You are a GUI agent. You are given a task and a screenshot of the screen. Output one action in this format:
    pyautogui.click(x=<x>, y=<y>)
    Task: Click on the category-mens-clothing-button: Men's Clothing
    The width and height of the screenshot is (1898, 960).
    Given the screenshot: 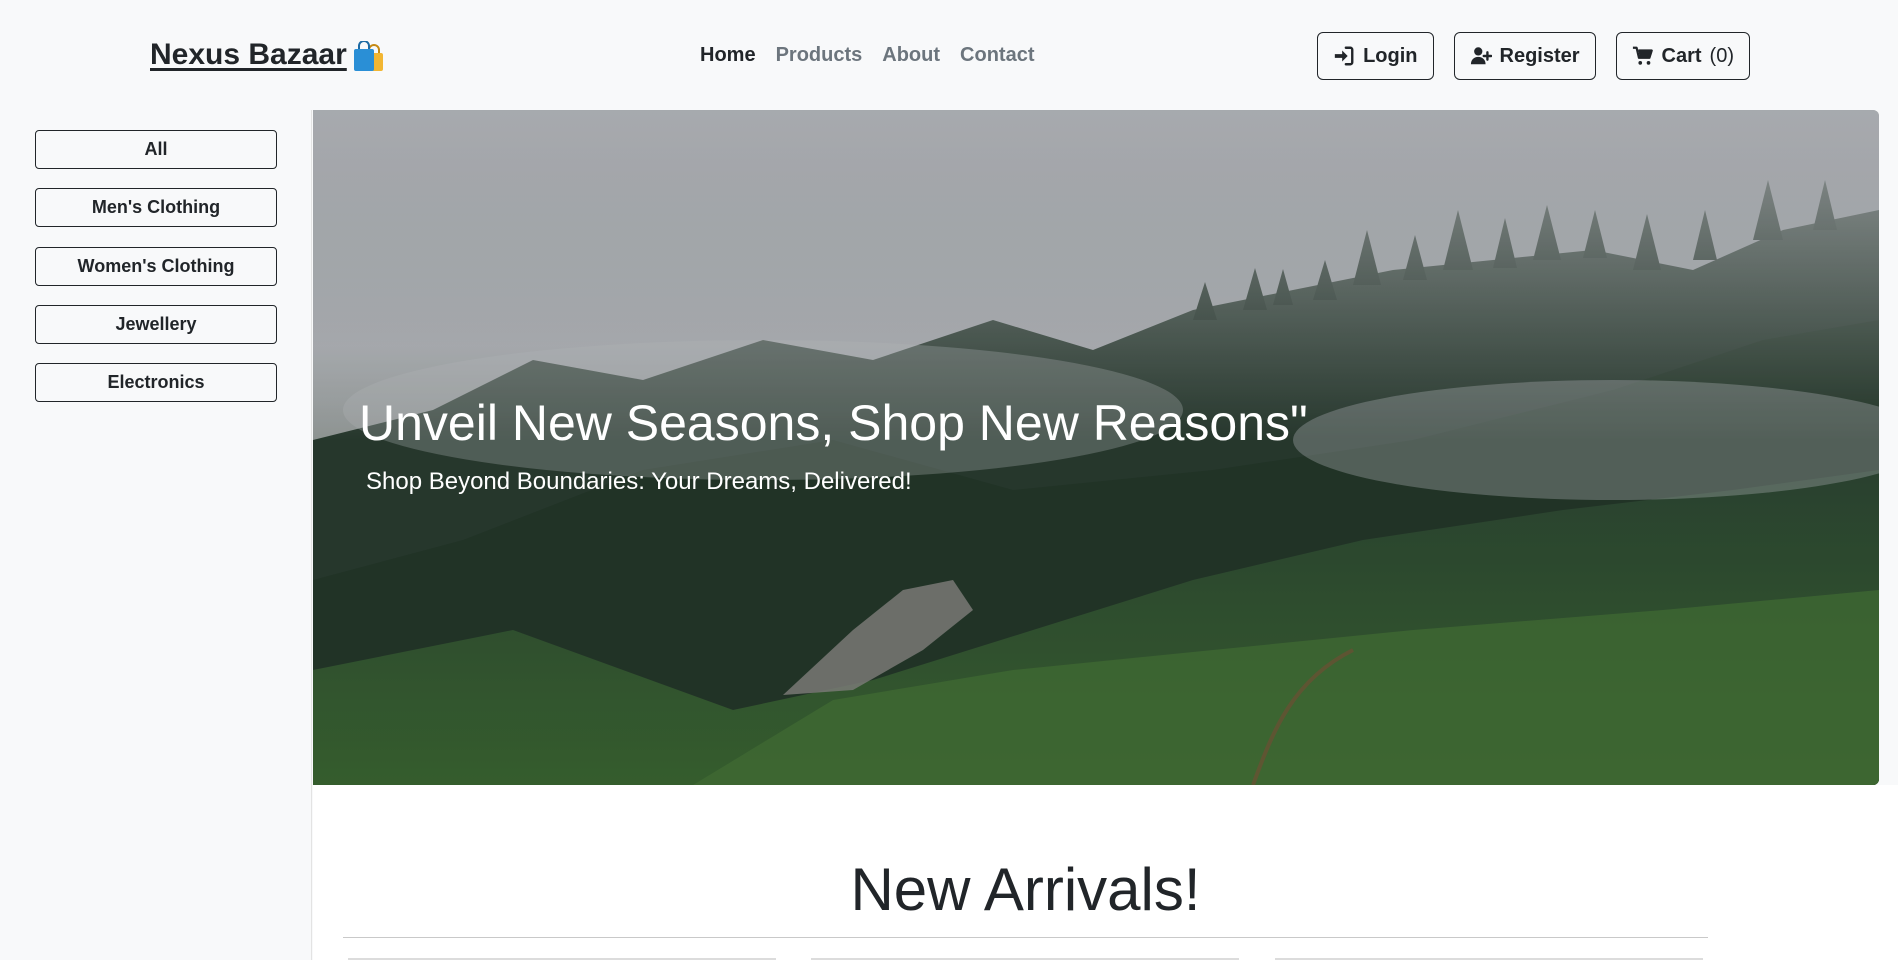 What is the action you would take?
    pyautogui.click(x=156, y=207)
    